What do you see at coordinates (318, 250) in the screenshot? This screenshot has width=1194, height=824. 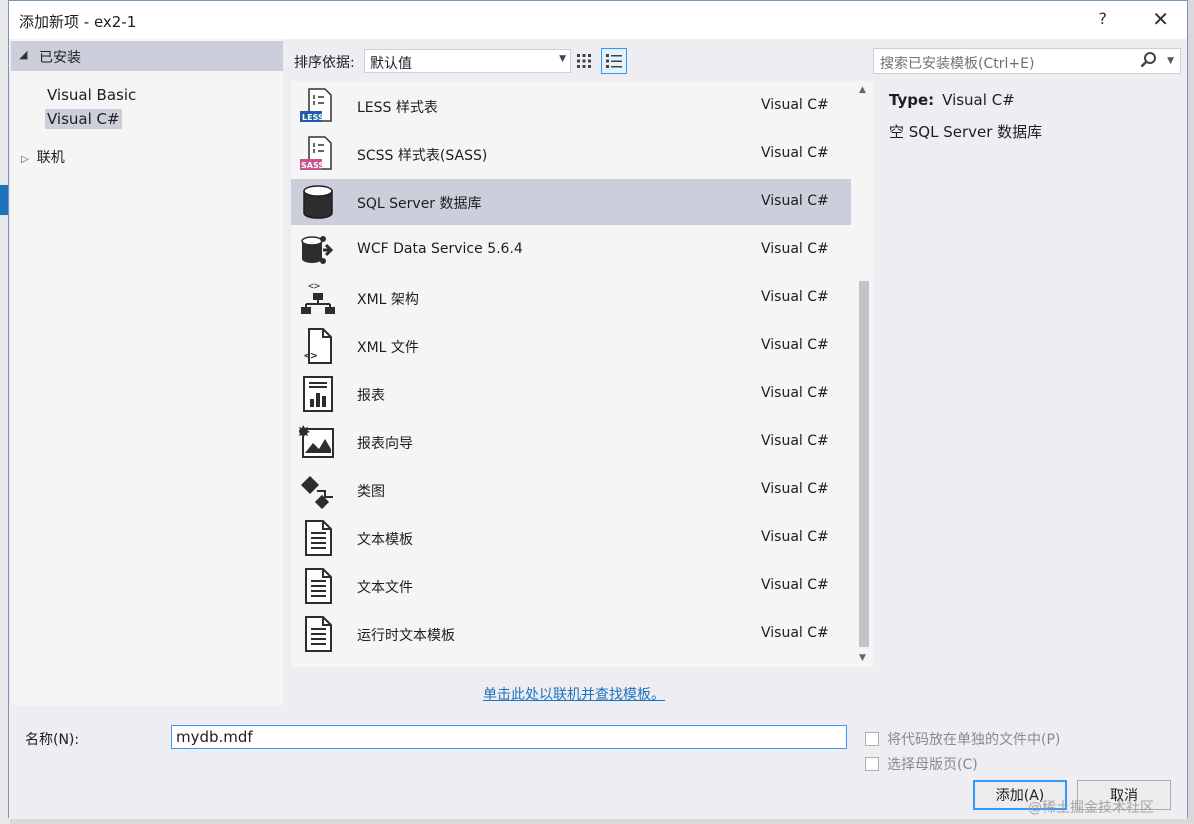 I see `data-service-icon` at bounding box center [318, 250].